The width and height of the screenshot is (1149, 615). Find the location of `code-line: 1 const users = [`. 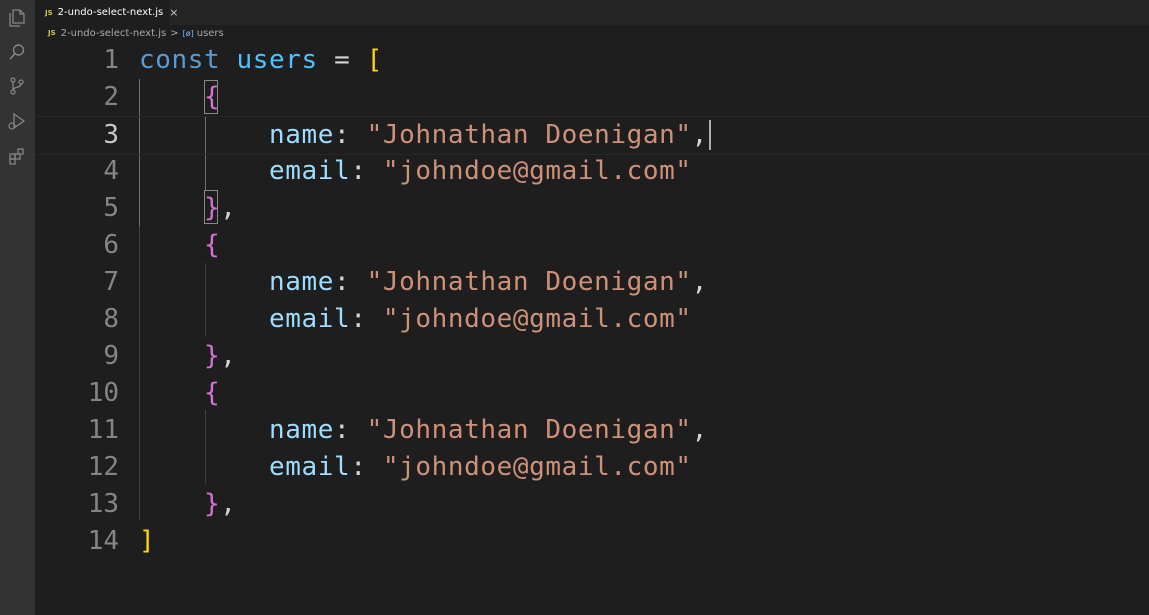

code-line: 1 const users = [ is located at coordinates (592, 60).